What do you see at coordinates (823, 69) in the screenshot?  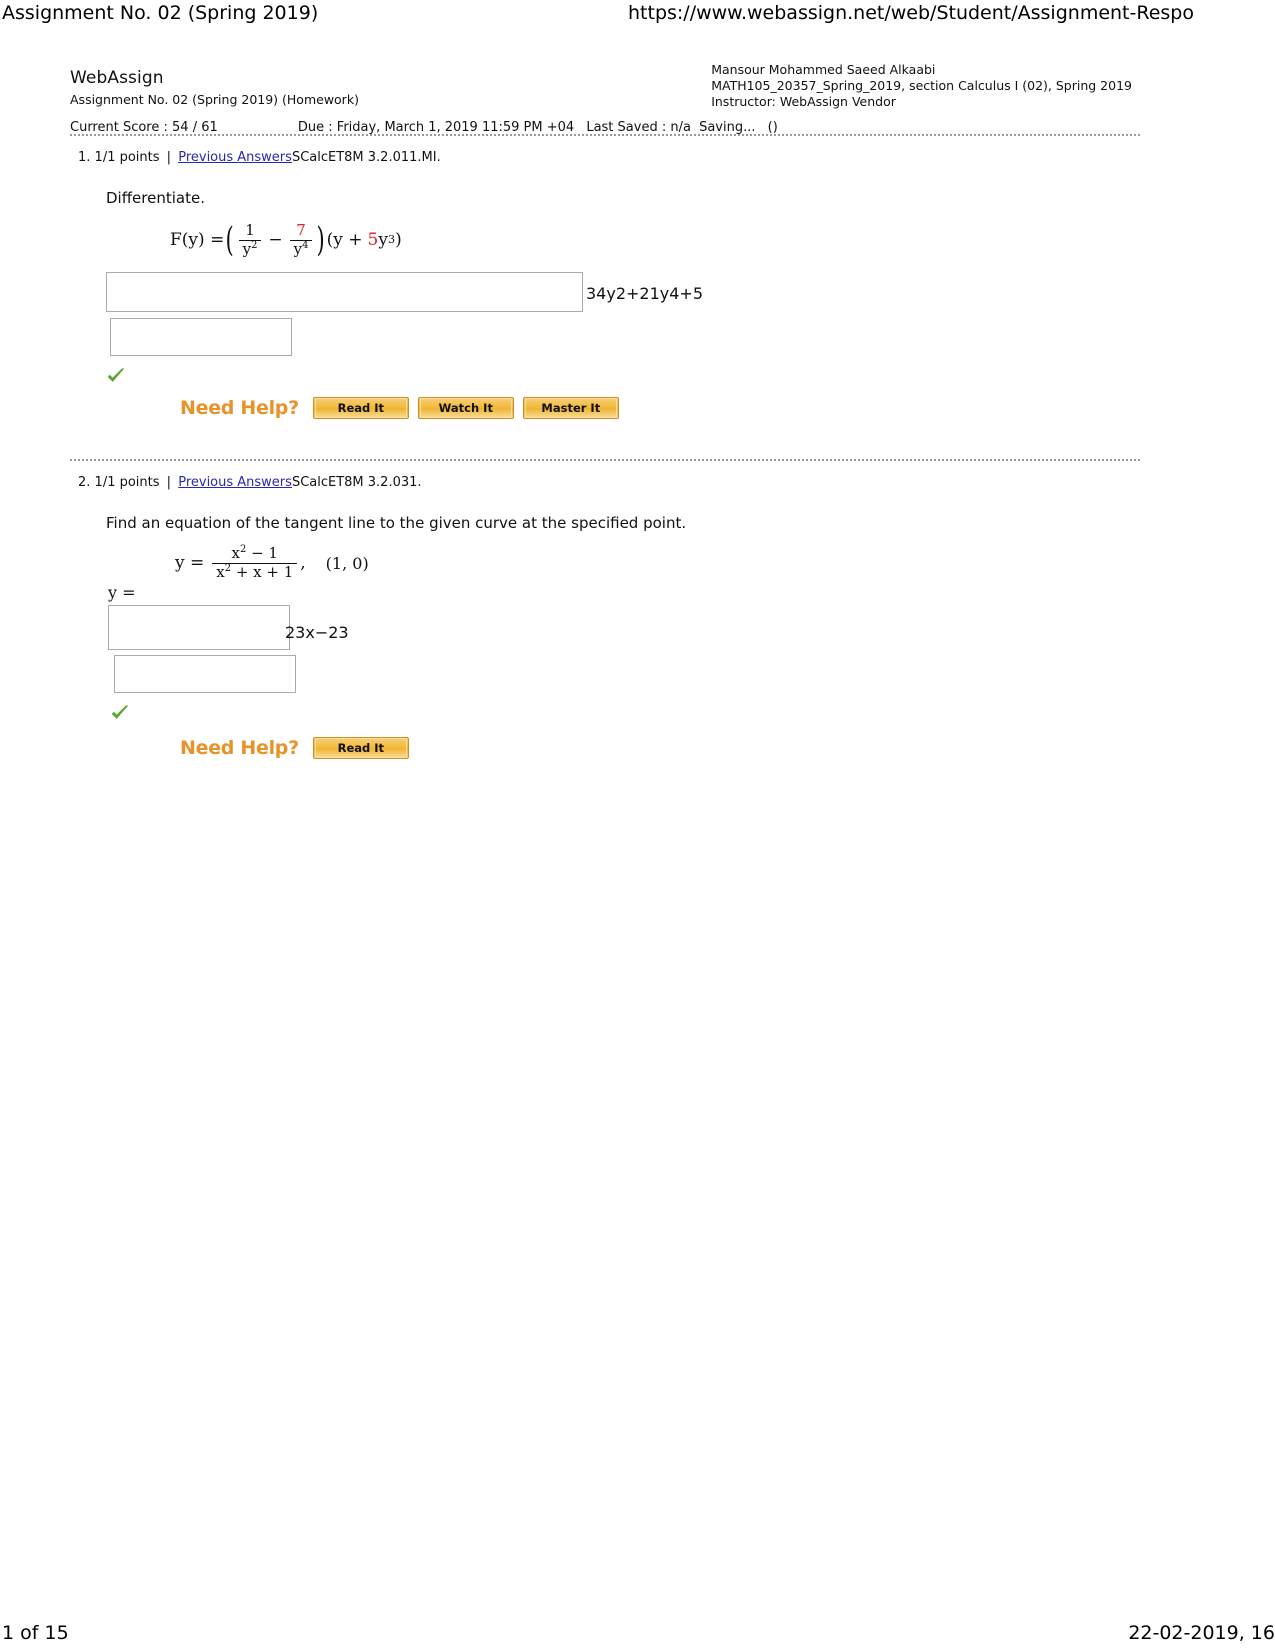 I see `student-name: Mansour Mohammed Saeed Alkaabi` at bounding box center [823, 69].